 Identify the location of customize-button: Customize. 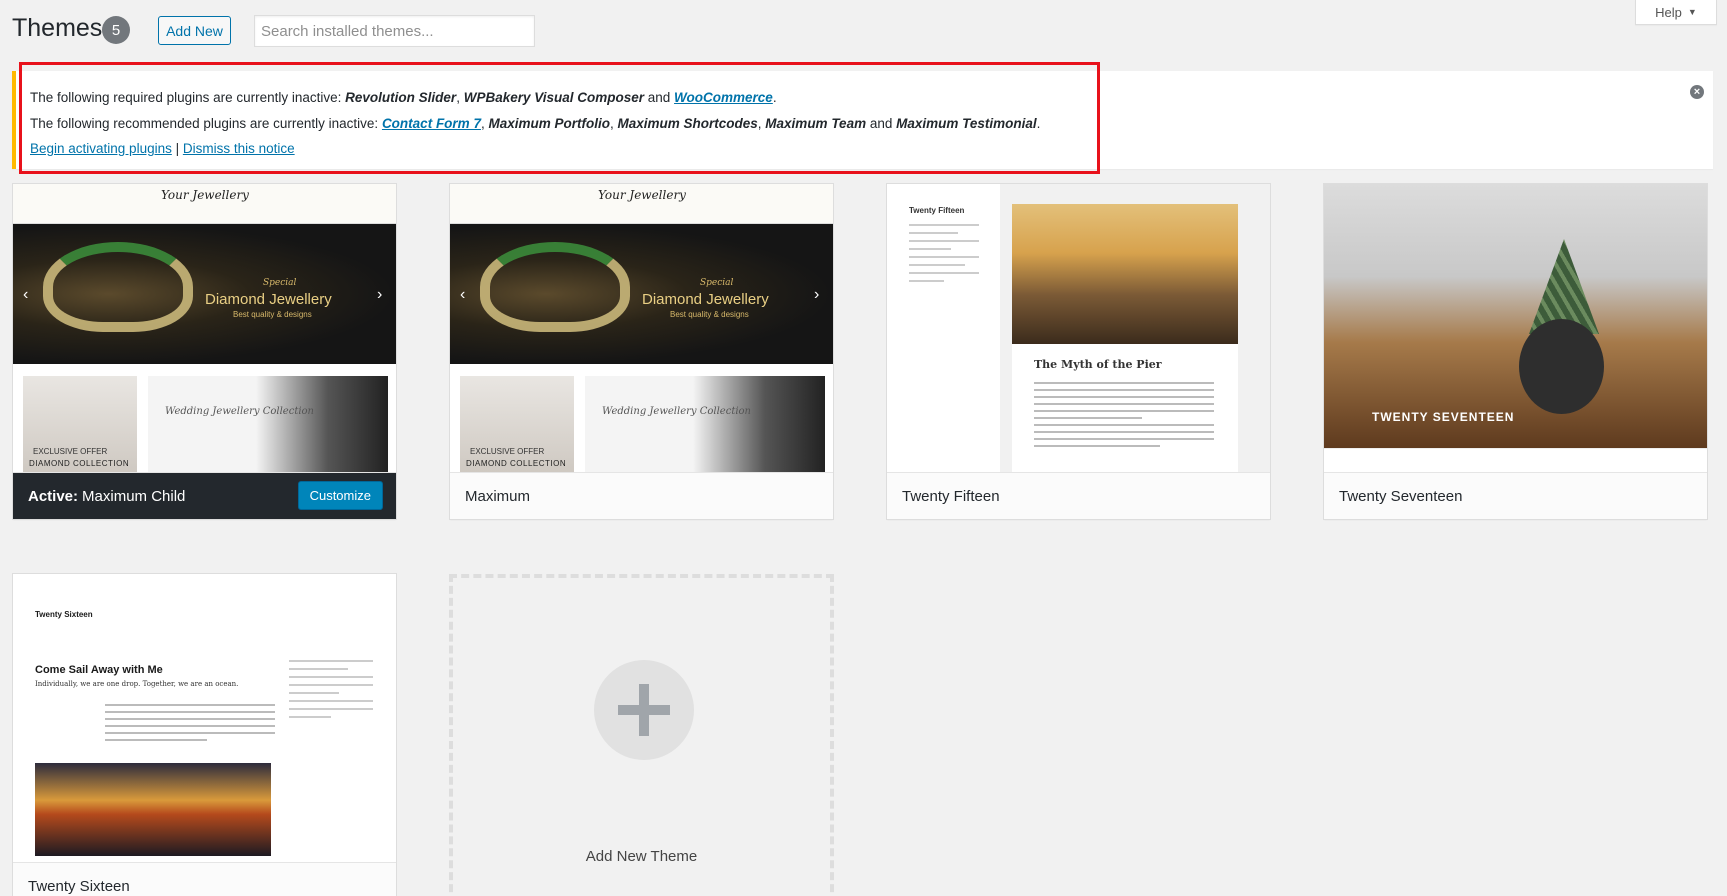
(340, 495).